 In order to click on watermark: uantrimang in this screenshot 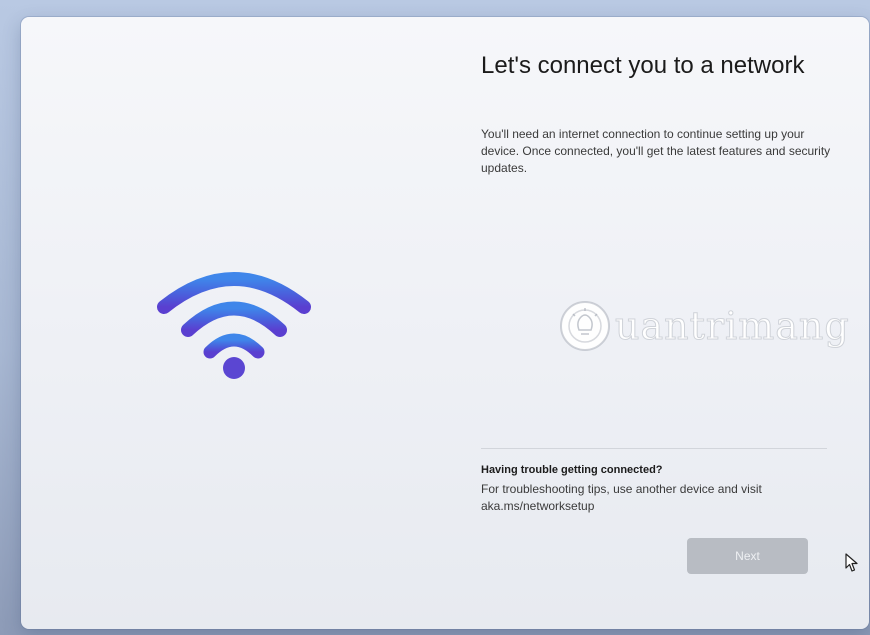, I will do `click(703, 326)`.